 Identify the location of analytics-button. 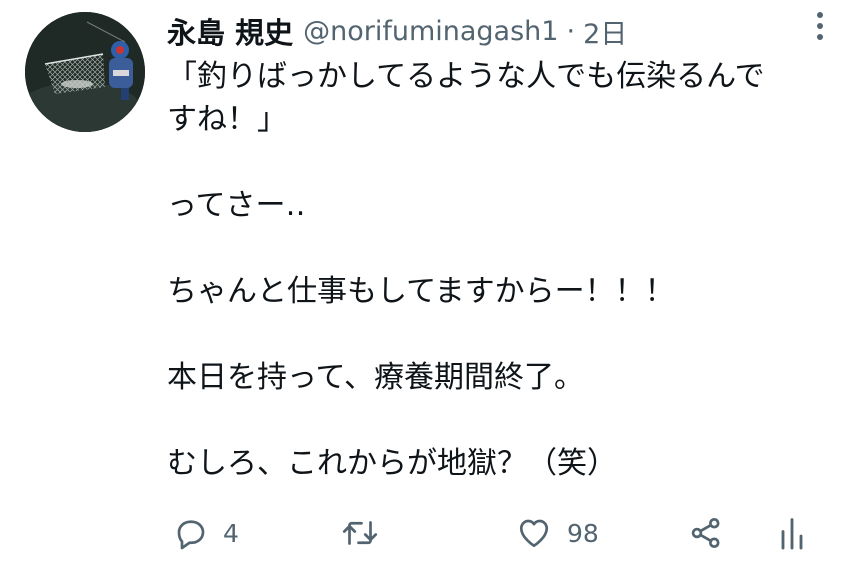
(792, 533).